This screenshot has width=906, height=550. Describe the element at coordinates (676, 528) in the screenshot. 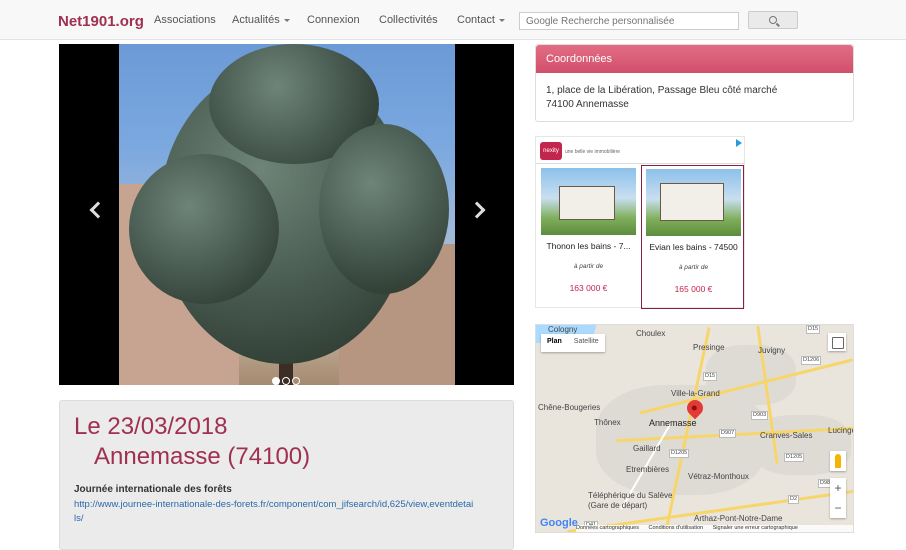

I see `map-terms-link: Conditions d'utilisation` at that location.